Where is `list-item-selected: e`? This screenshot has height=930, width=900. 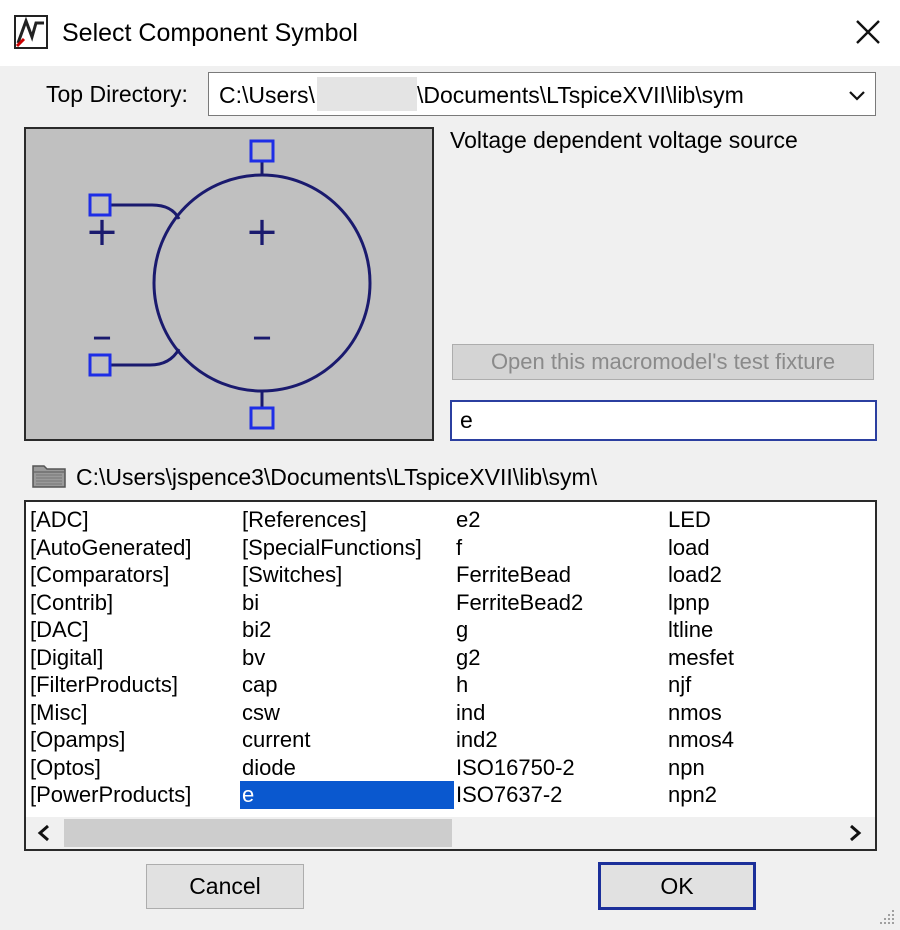
list-item-selected: e is located at coordinates (347, 795).